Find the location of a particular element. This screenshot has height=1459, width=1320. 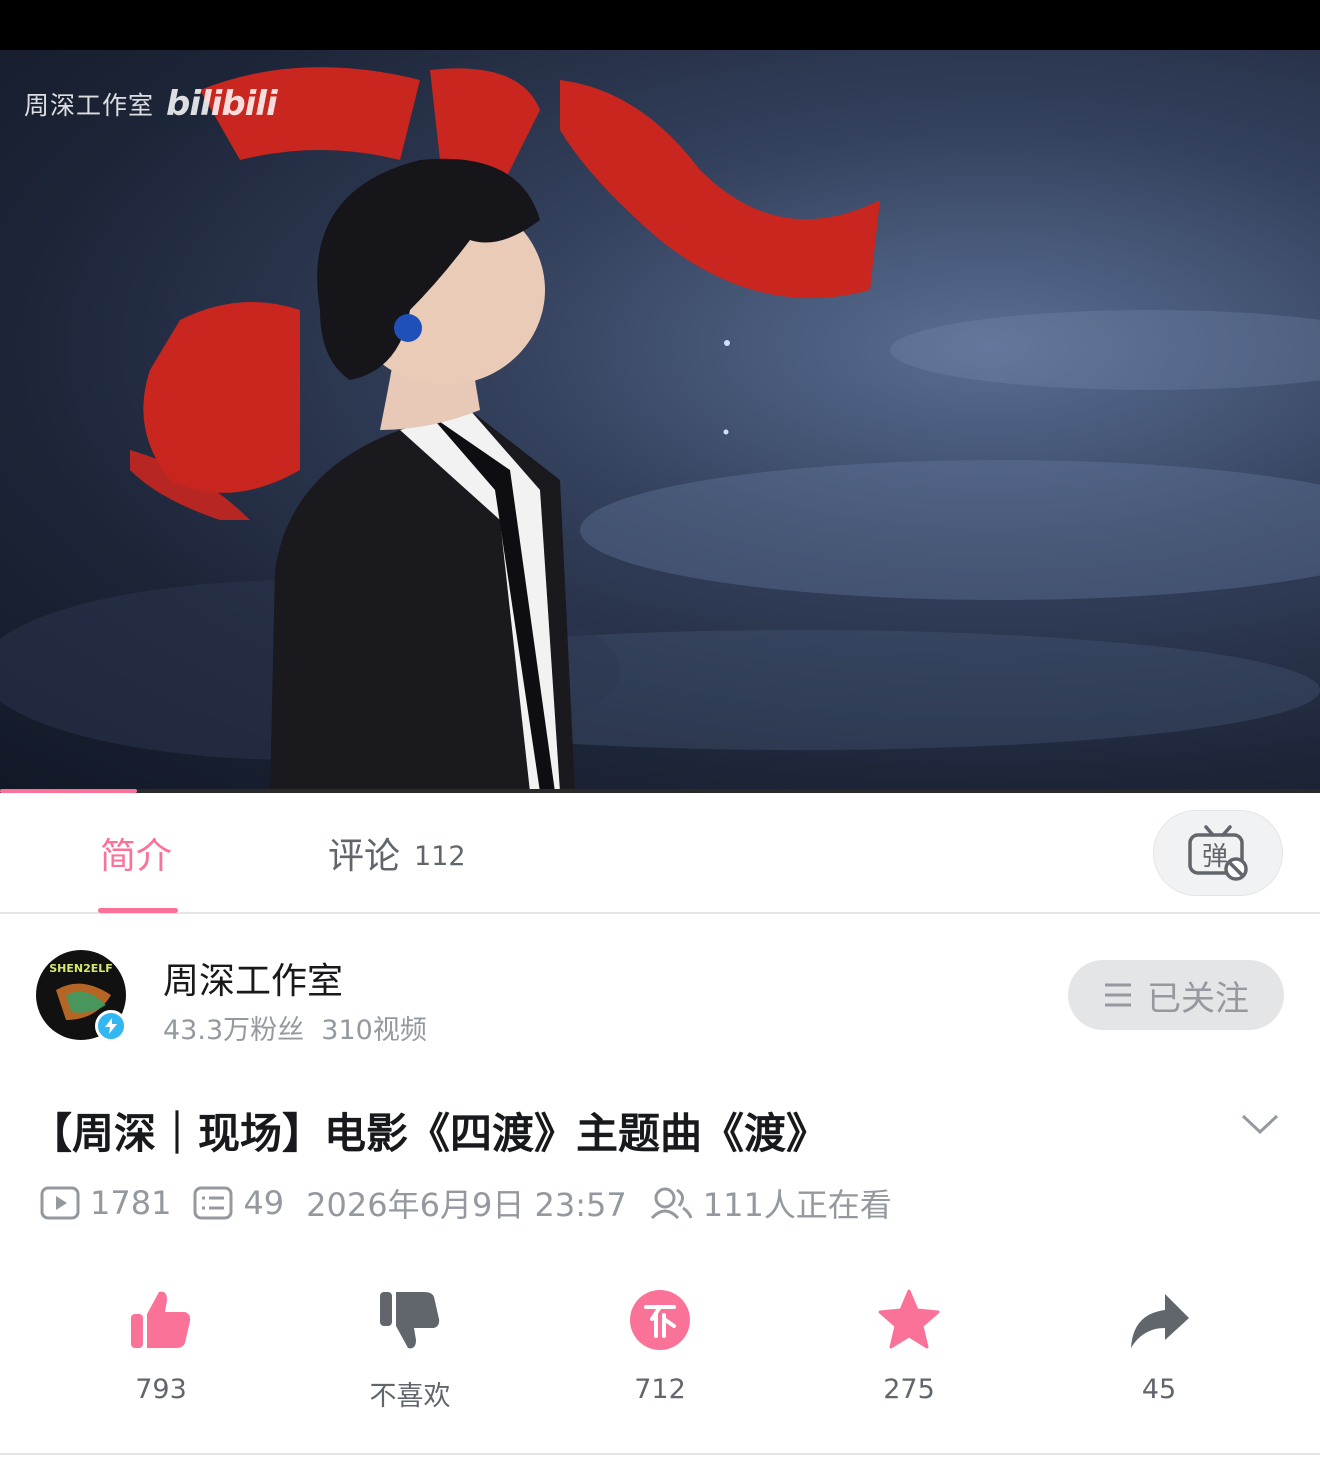

danmaku-toggle-button: 弹 is located at coordinates (1218, 853).